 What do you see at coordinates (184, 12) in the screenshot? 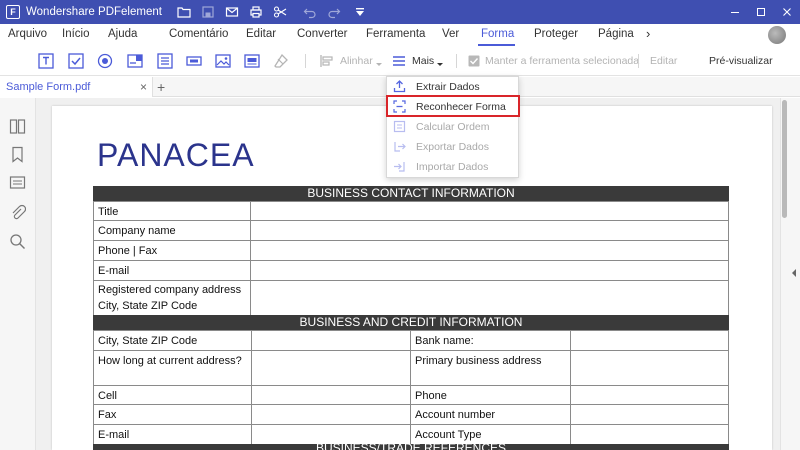
I see `open-folder-icon` at bounding box center [184, 12].